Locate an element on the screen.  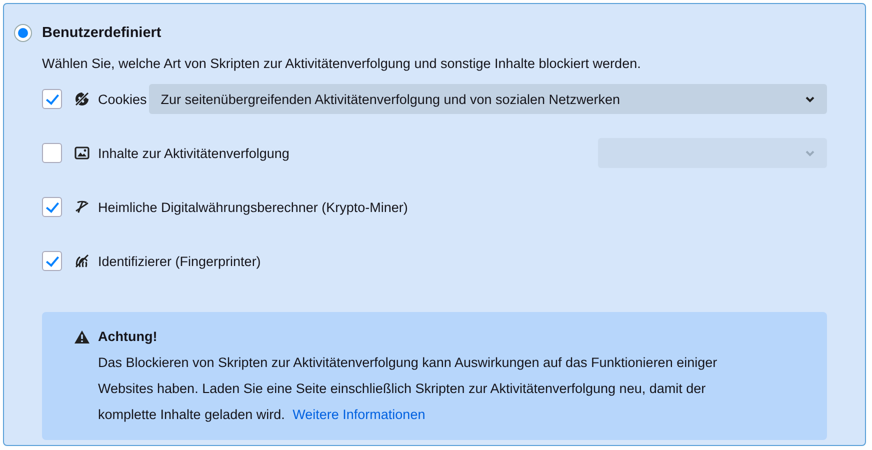
learn-more-link: Weitere Informationen is located at coordinates (359, 414).